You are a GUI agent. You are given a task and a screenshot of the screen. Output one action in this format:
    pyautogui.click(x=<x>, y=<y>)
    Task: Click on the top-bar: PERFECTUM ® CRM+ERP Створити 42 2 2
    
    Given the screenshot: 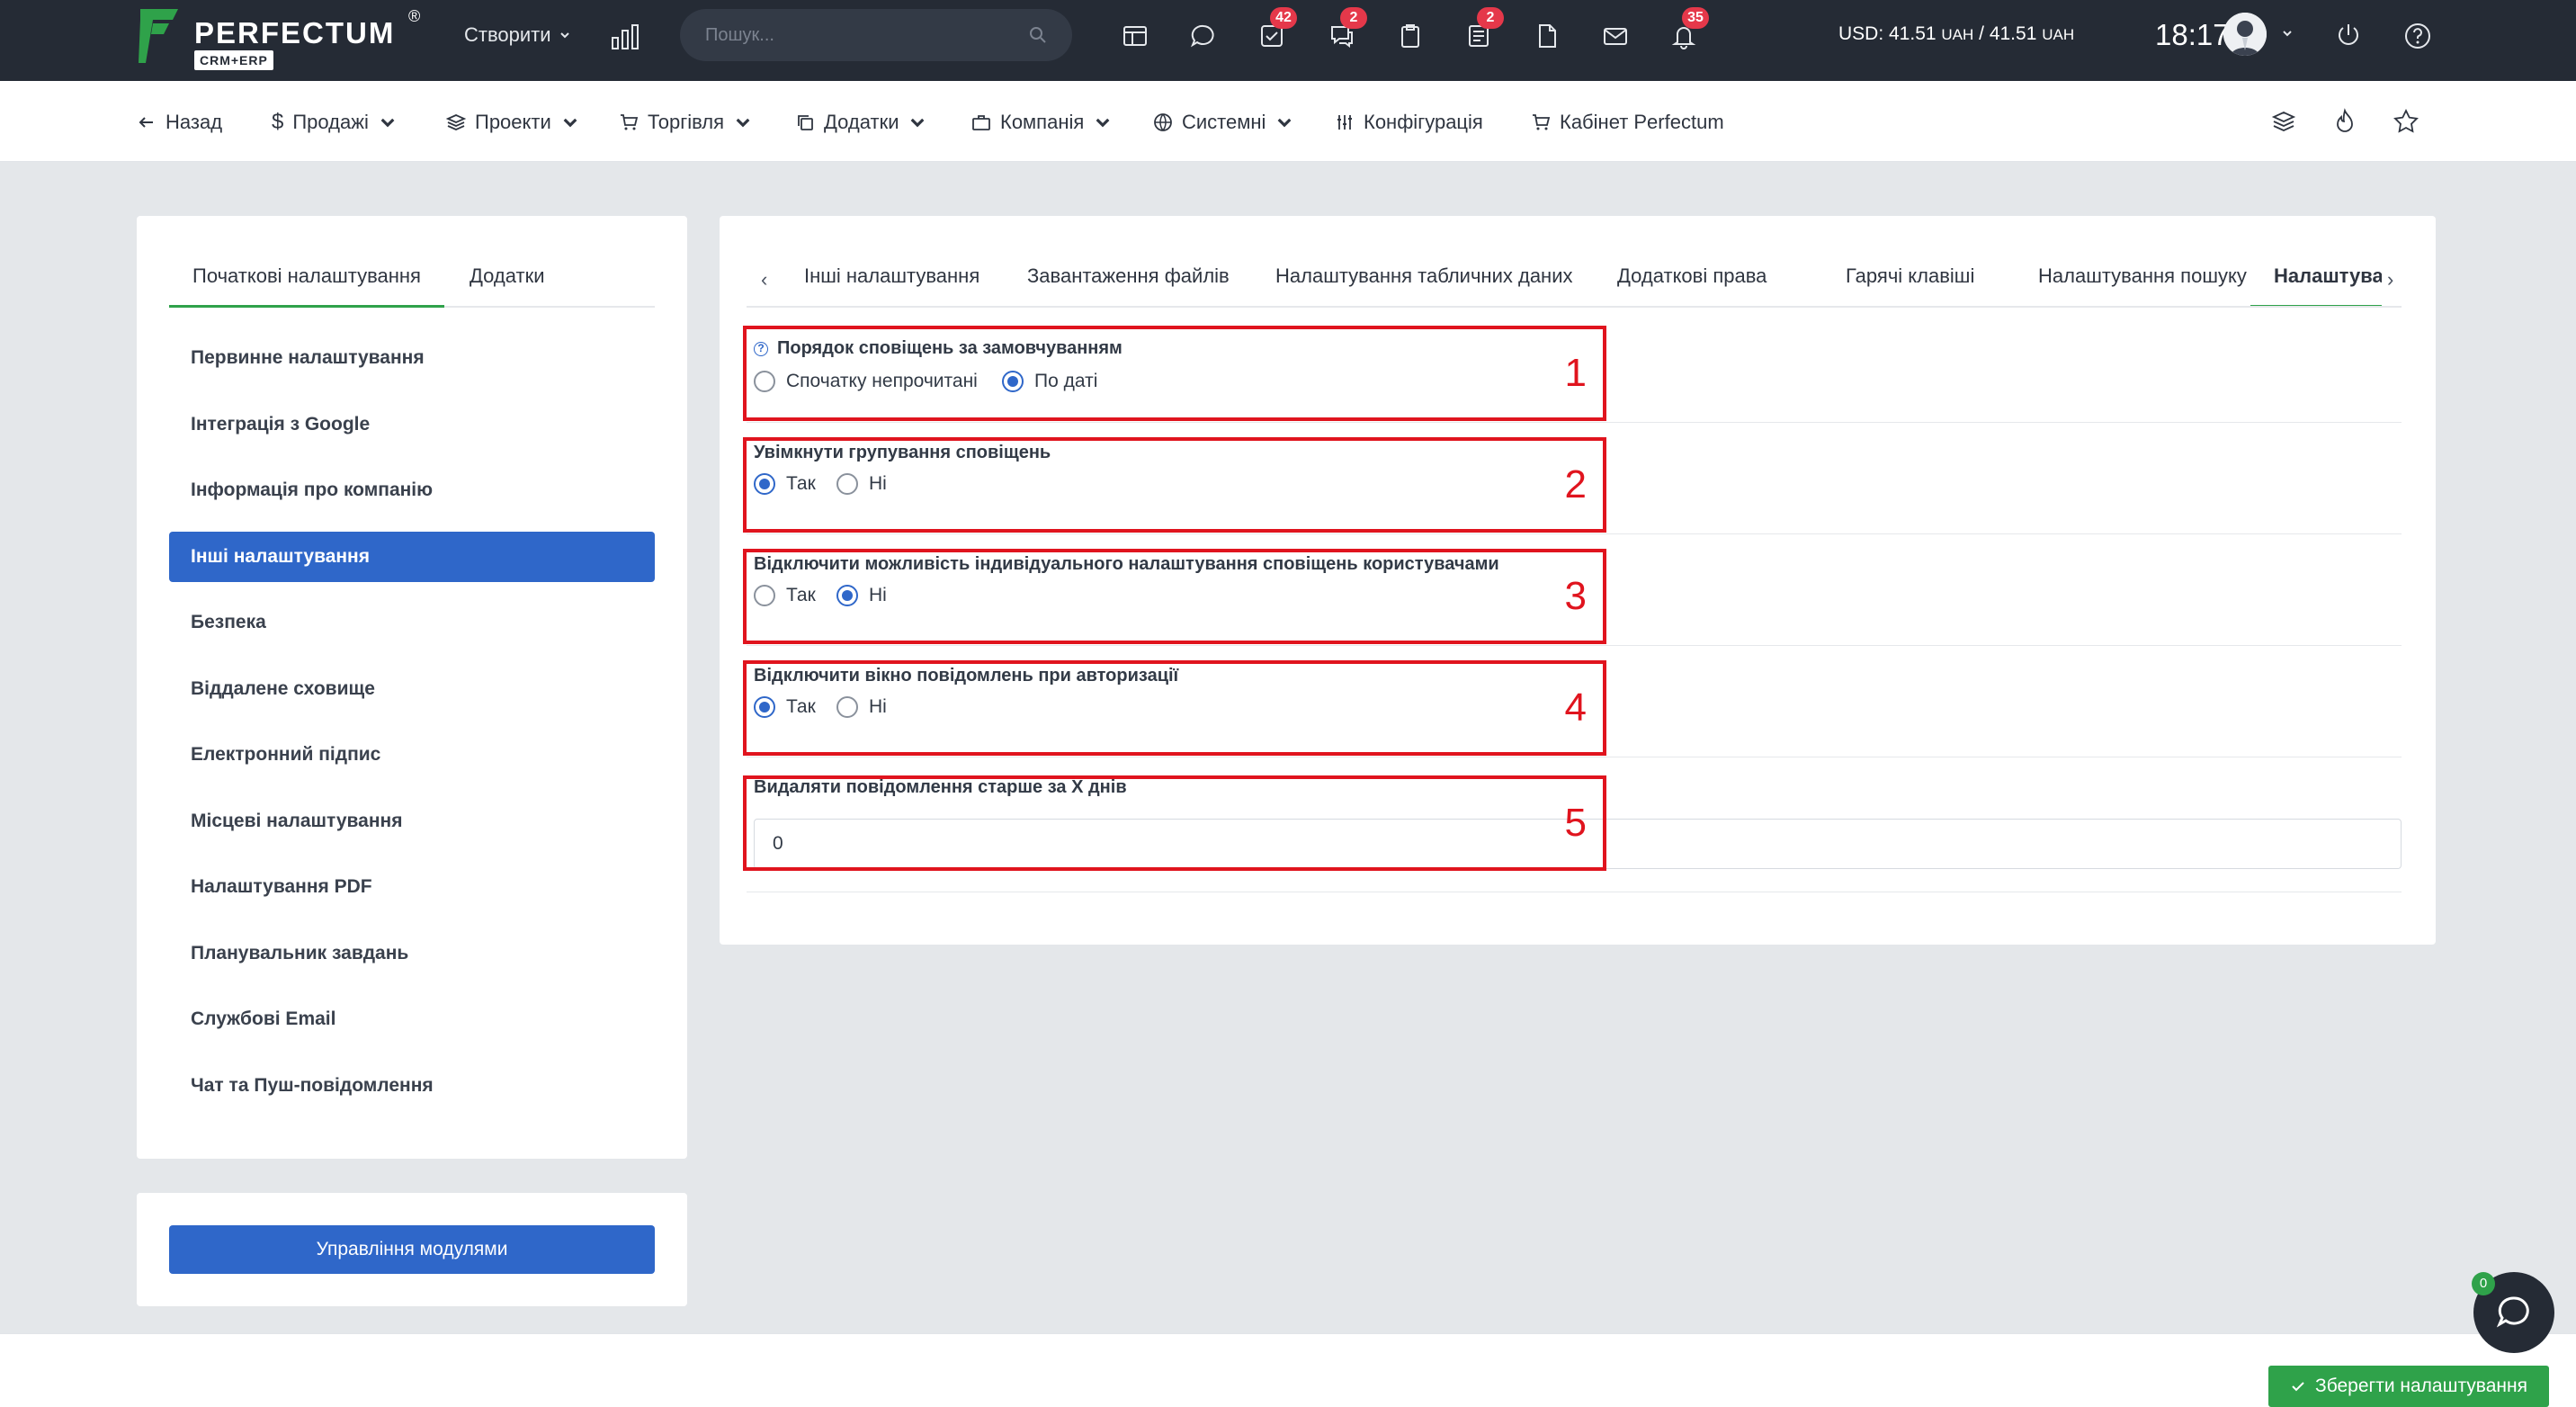 What is the action you would take?
    pyautogui.click(x=1288, y=41)
    